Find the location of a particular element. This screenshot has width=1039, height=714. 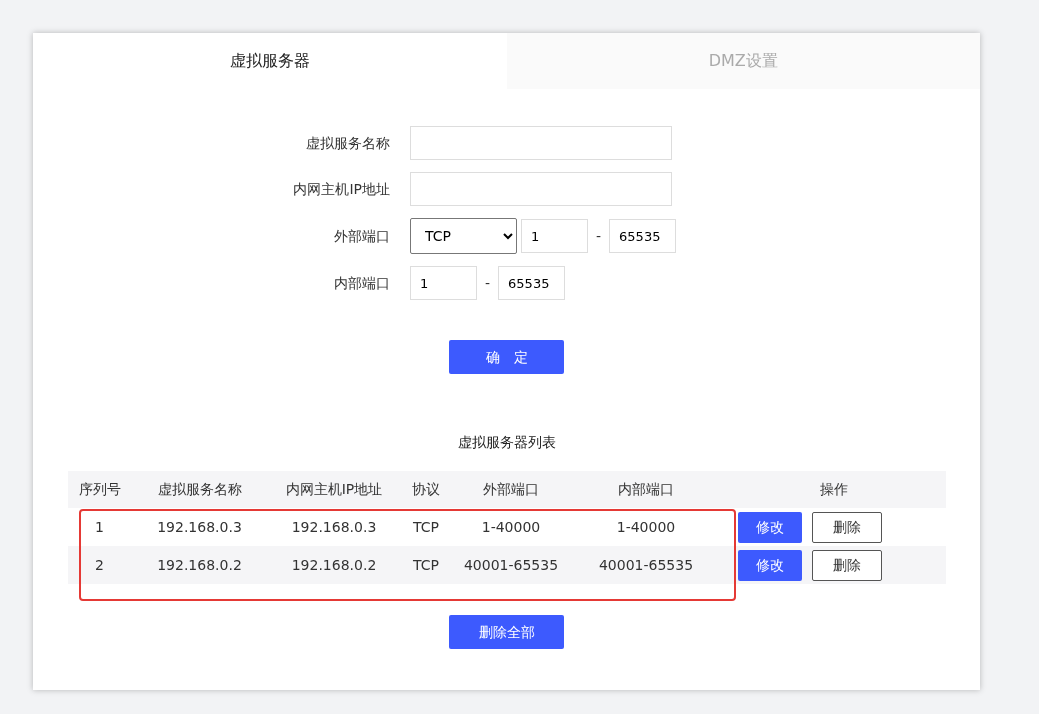

field-label: 虚拟服务名称 is located at coordinates (348, 143).